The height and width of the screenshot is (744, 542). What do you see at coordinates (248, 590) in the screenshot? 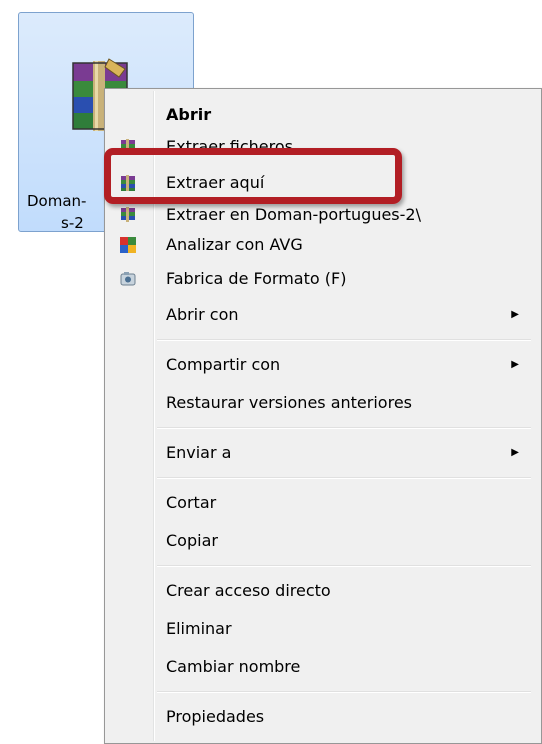
I see `menu-item-label: Crear acceso directo` at bounding box center [248, 590].